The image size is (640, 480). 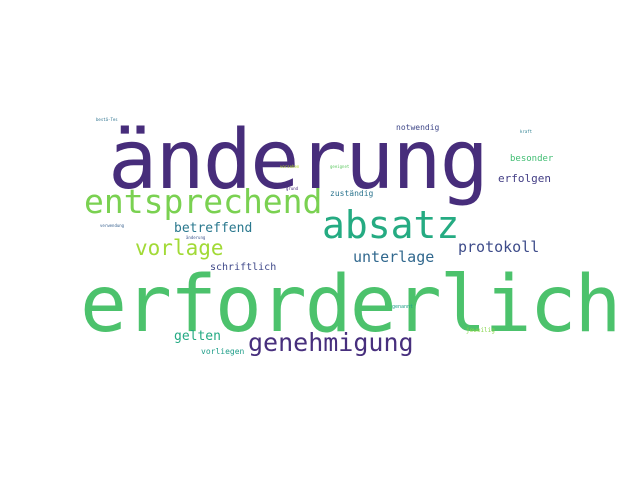 I want to click on cloud-word: änderung, so click(x=196, y=237).